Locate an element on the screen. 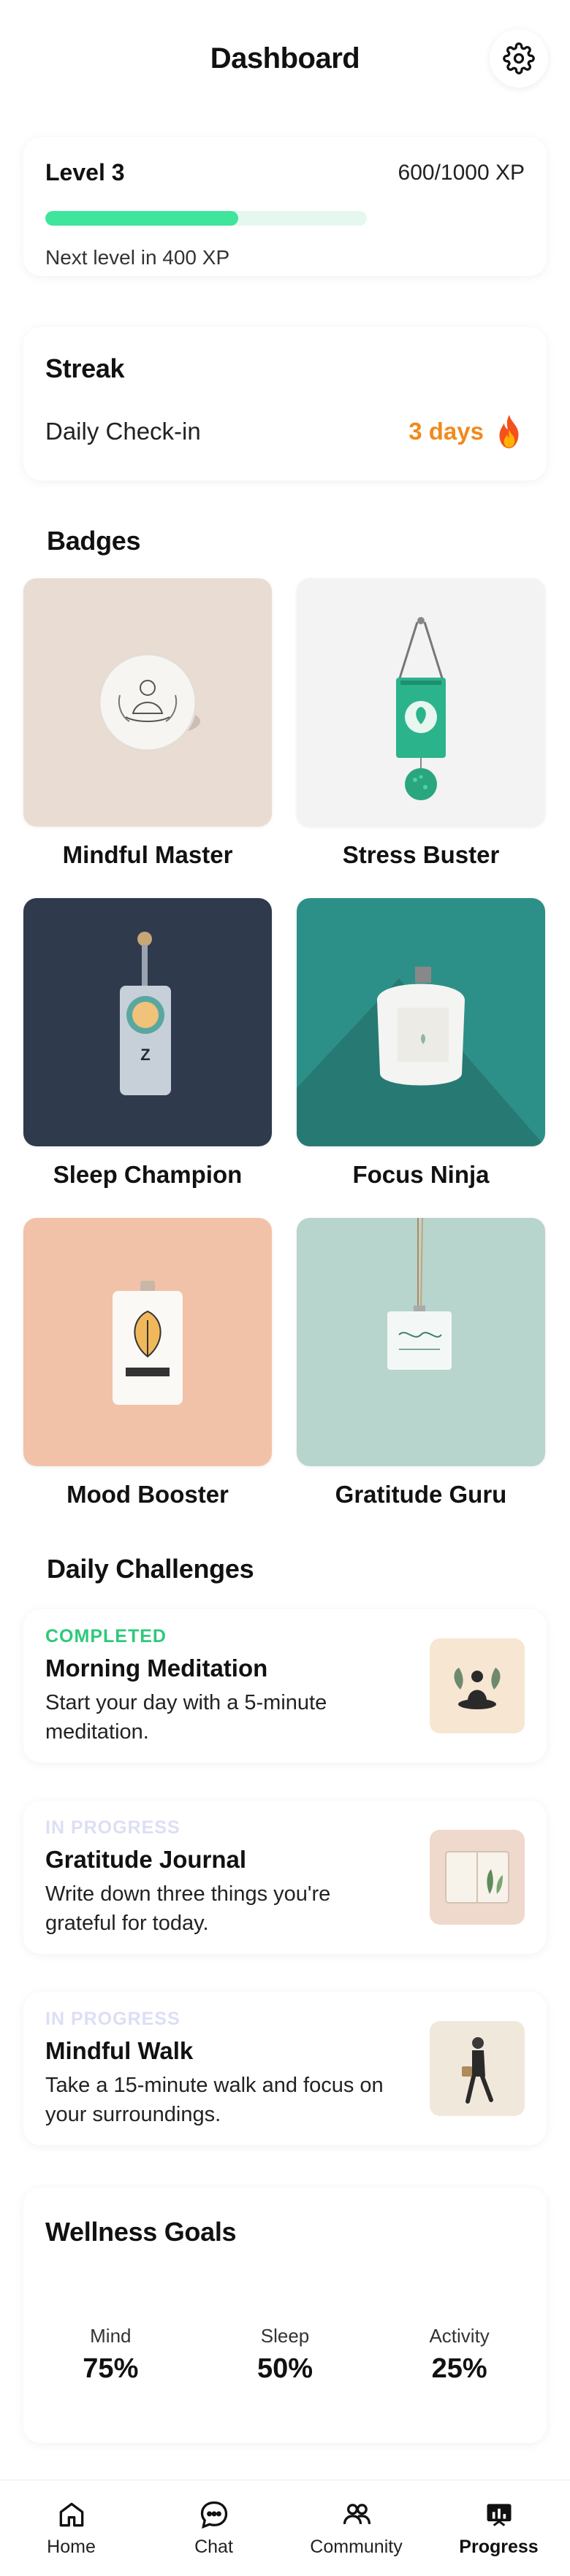 The width and height of the screenshot is (570, 2576). streak-title: Streak is located at coordinates (85, 368).